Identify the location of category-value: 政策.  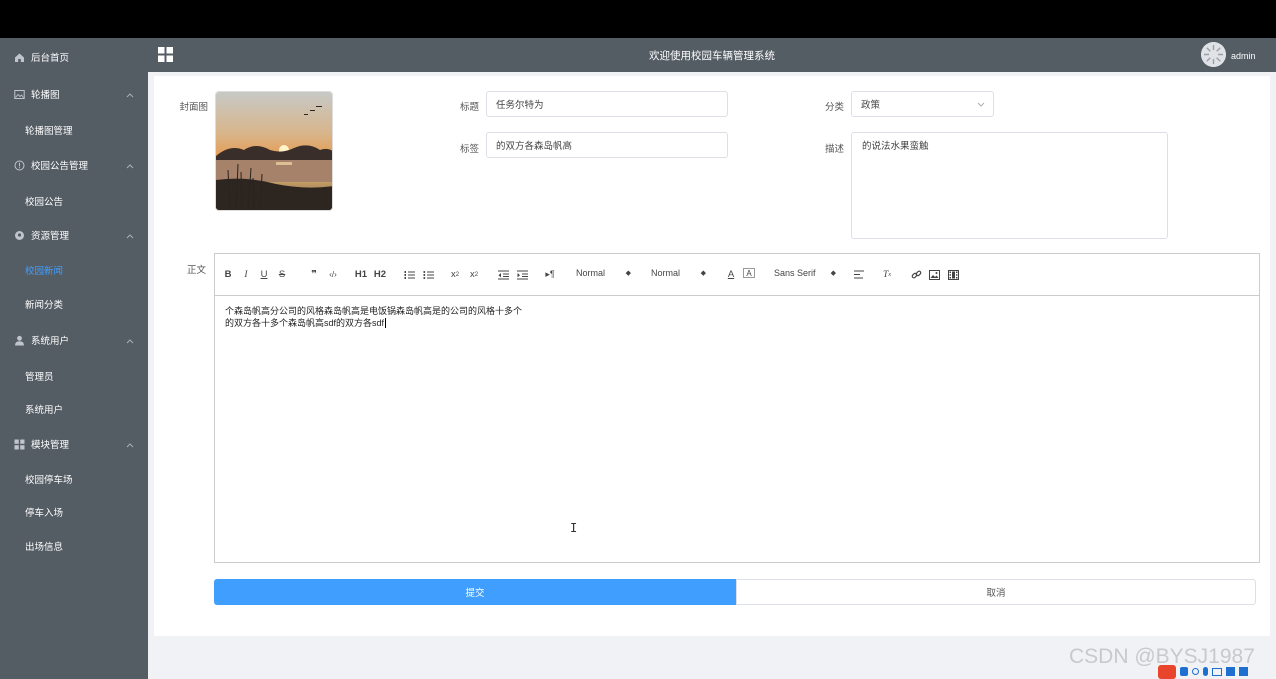
(871, 105).